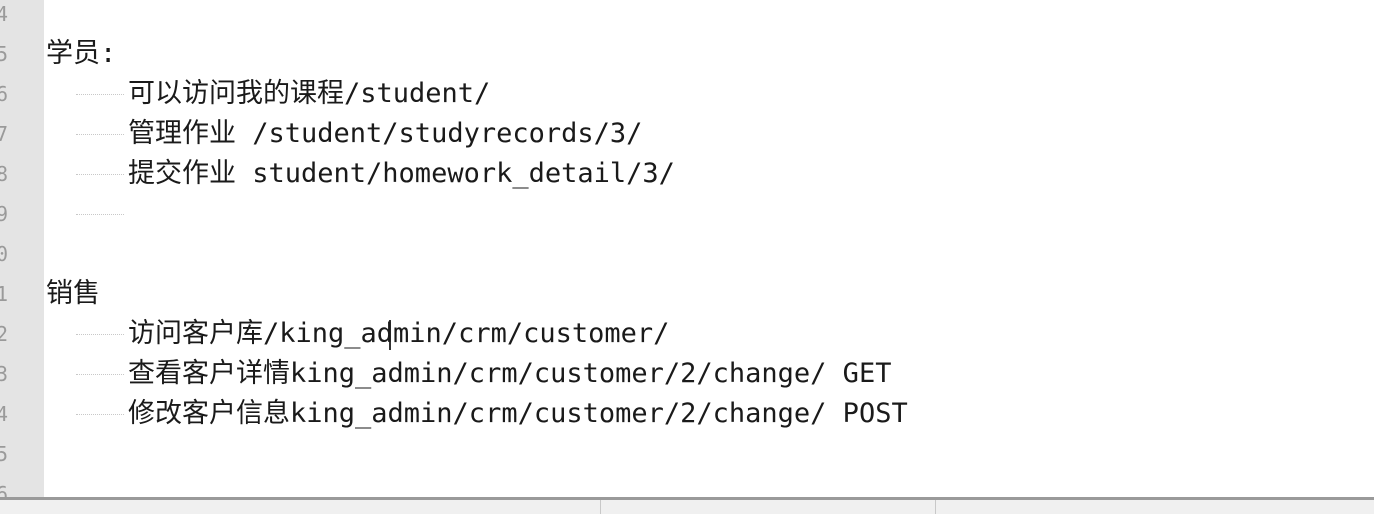  I want to click on line-number: 2, so click(4, 334).